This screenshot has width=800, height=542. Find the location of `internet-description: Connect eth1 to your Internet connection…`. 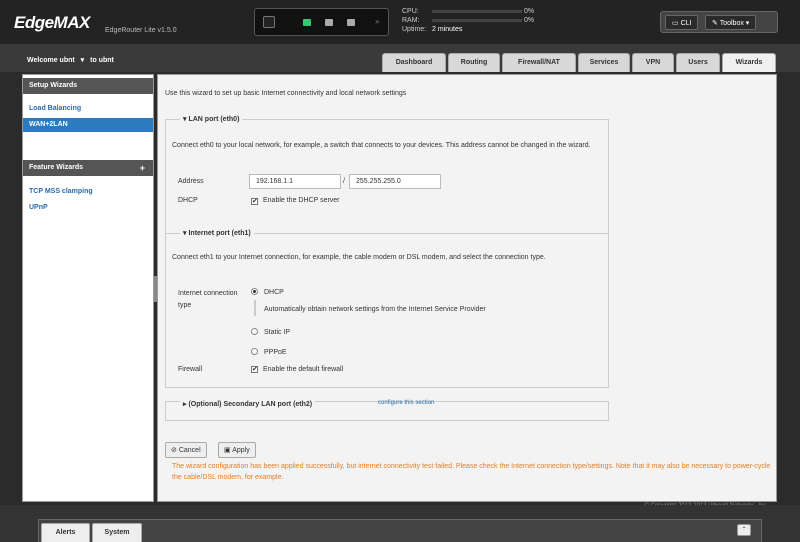

internet-description: Connect eth1 to your Internet connection… is located at coordinates (359, 257).